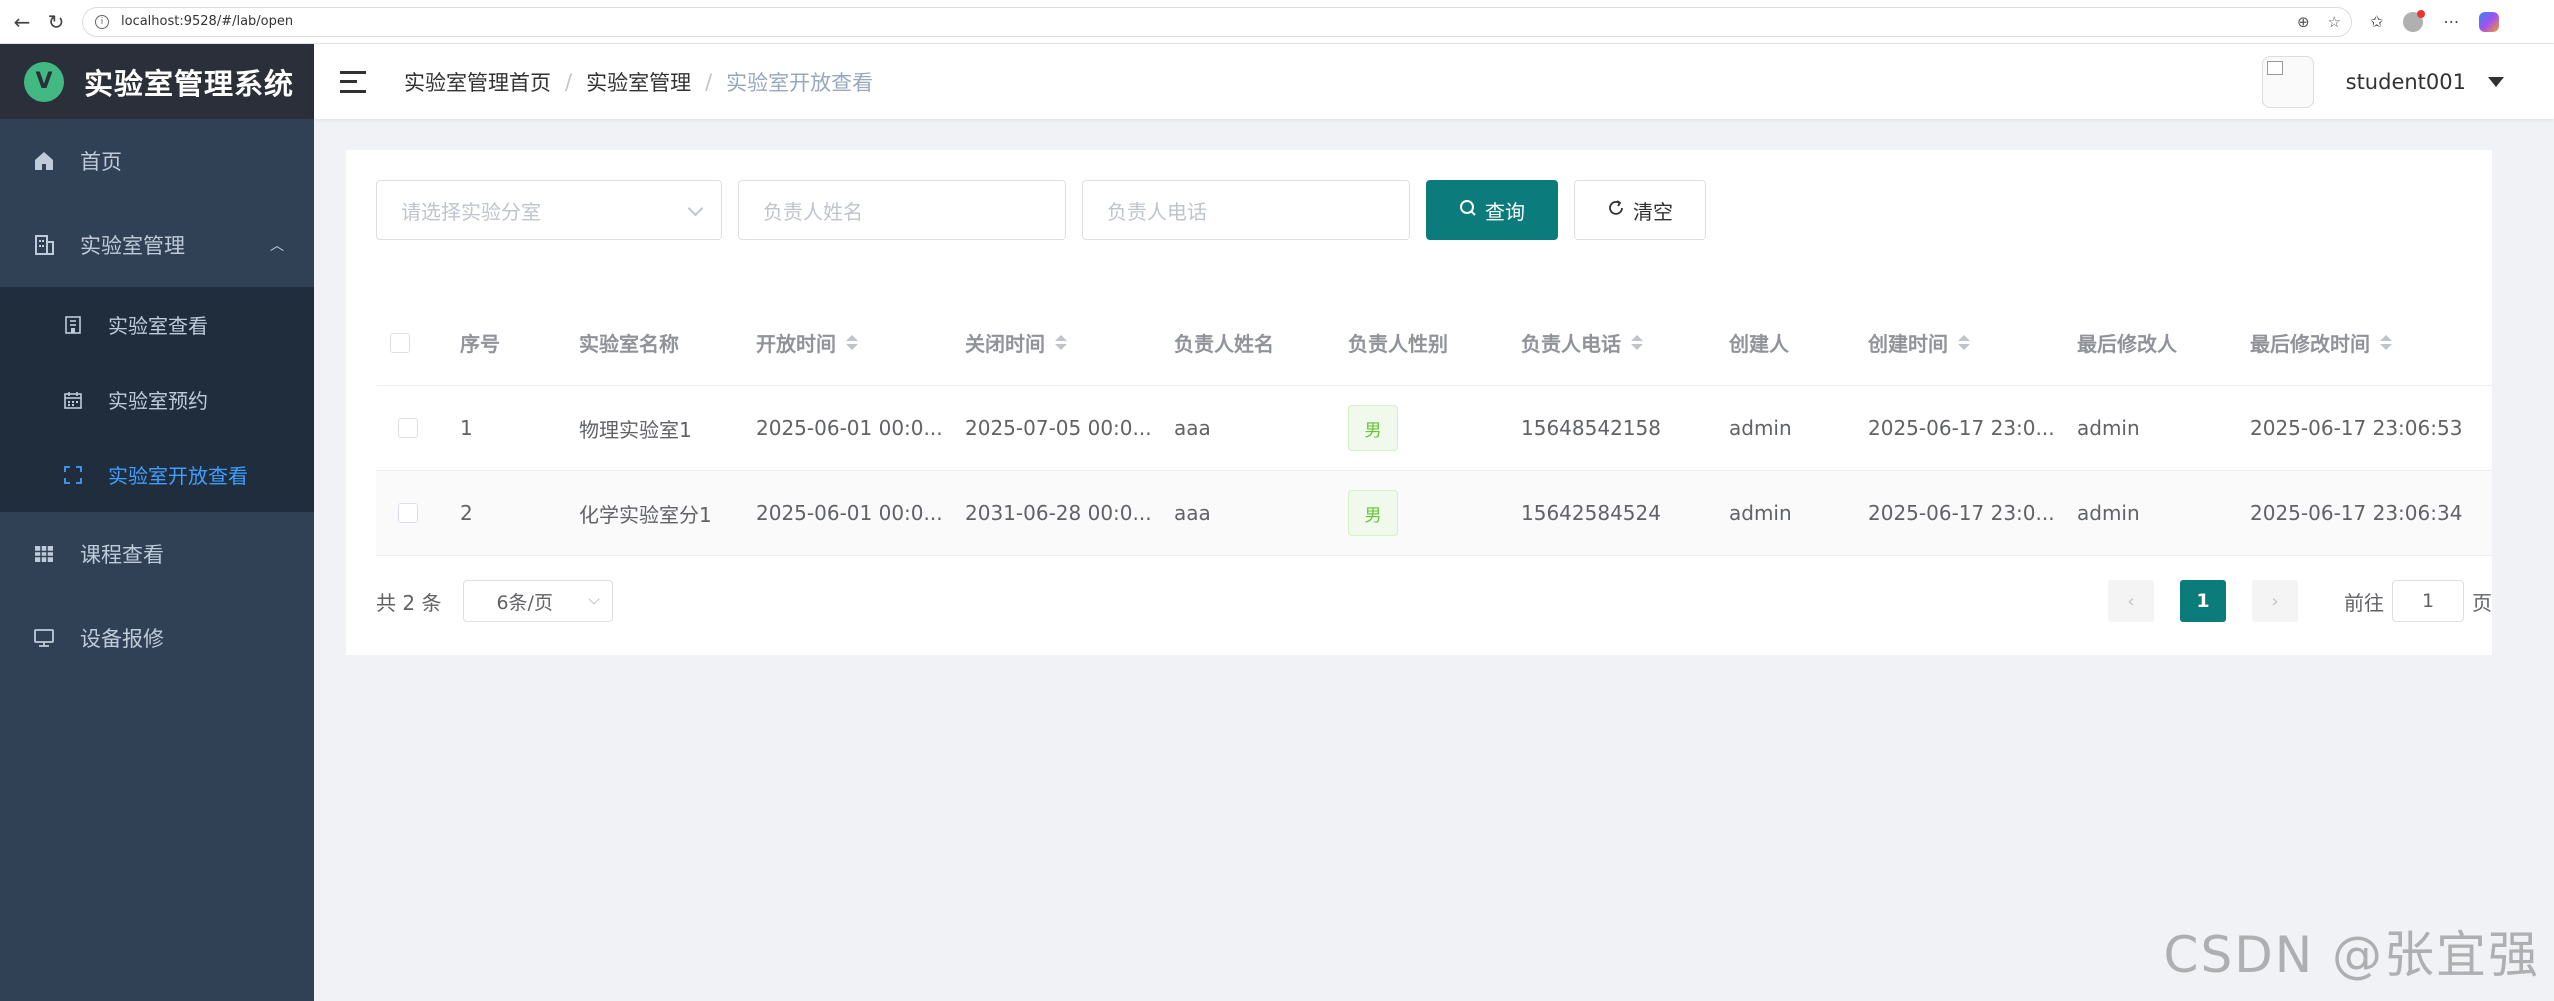  What do you see at coordinates (157, 474) in the screenshot?
I see `sidebar-item-lab-open-view: 实验室开放查看` at bounding box center [157, 474].